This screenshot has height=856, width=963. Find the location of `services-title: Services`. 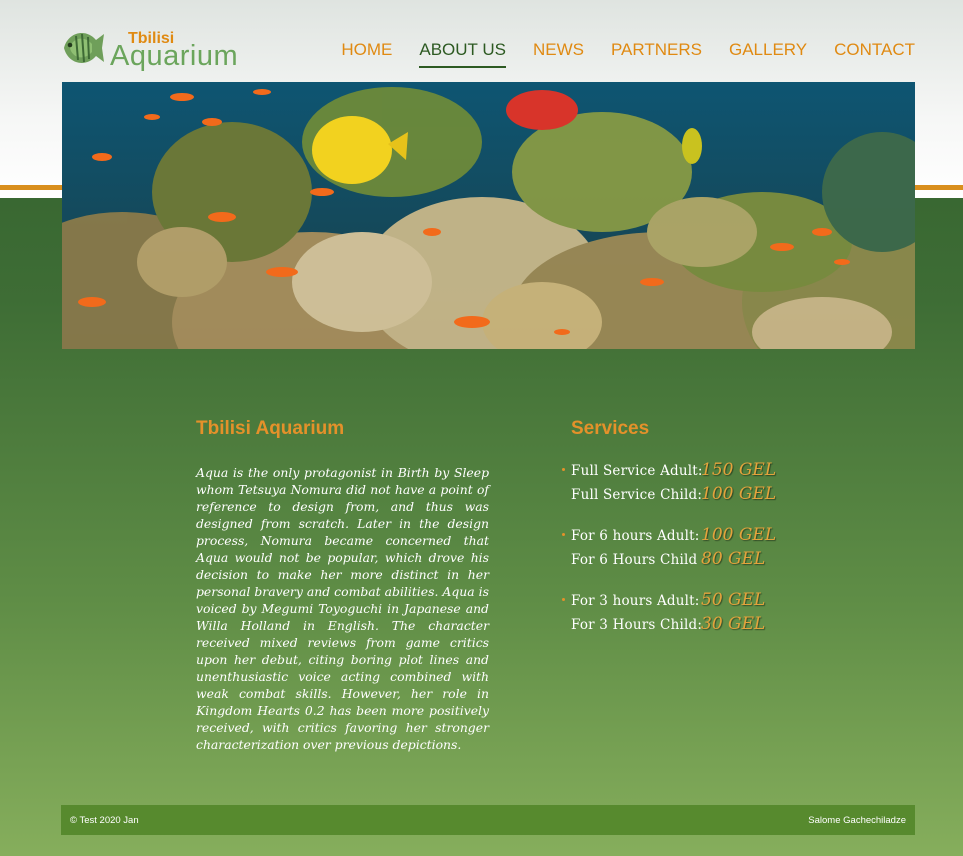

services-title: Services is located at coordinates (610, 428).